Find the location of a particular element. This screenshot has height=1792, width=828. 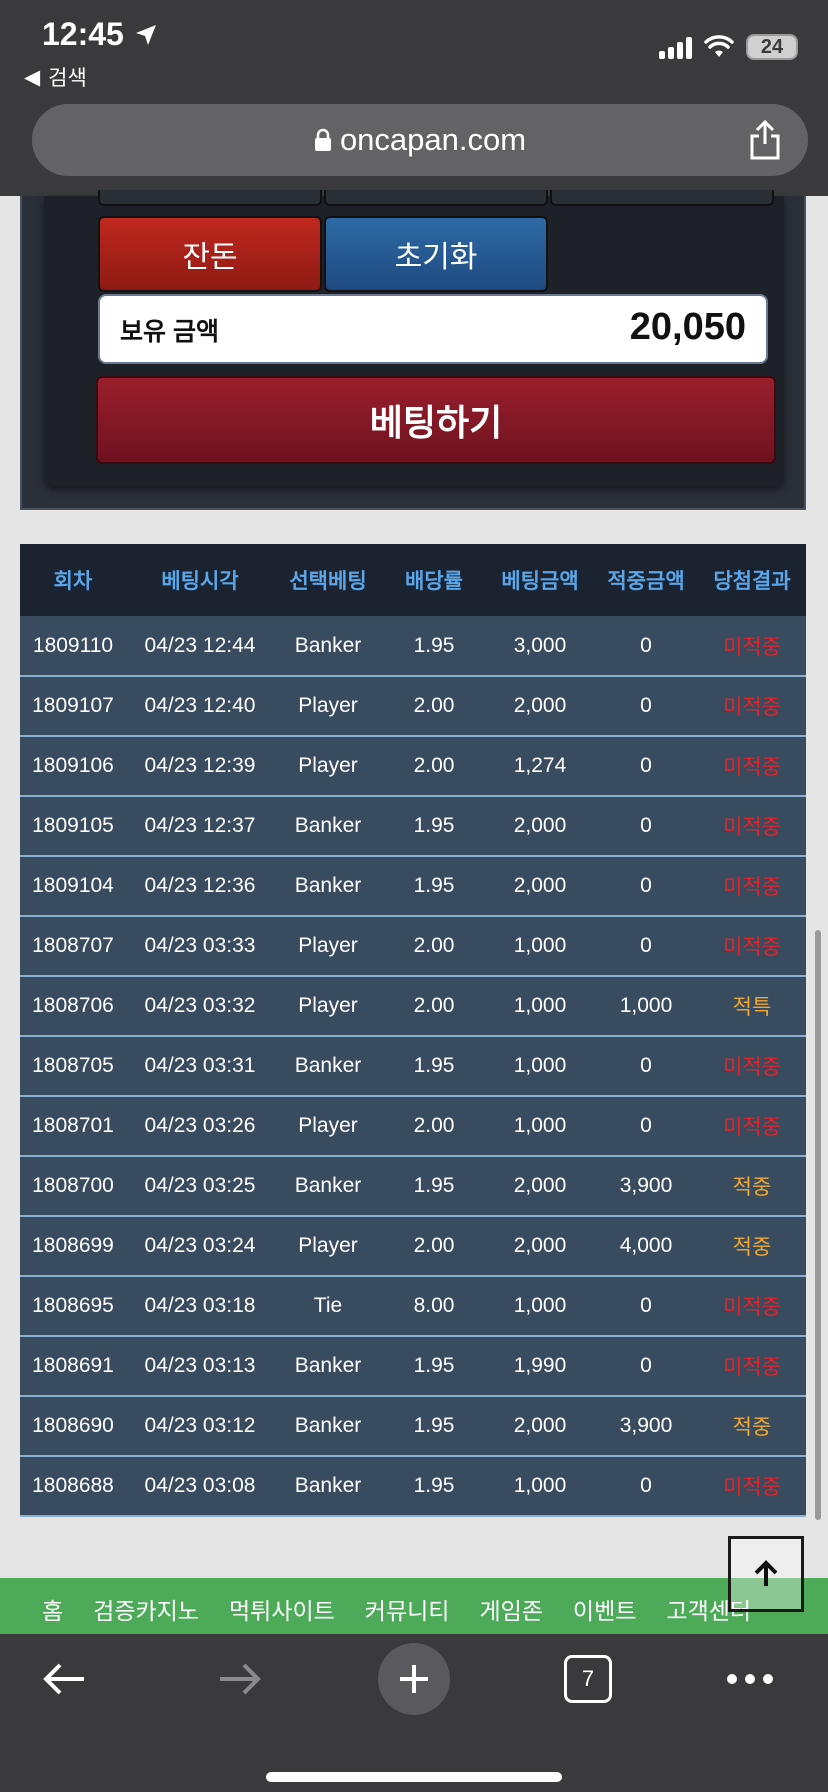

plus-icon is located at coordinates (414, 1679).